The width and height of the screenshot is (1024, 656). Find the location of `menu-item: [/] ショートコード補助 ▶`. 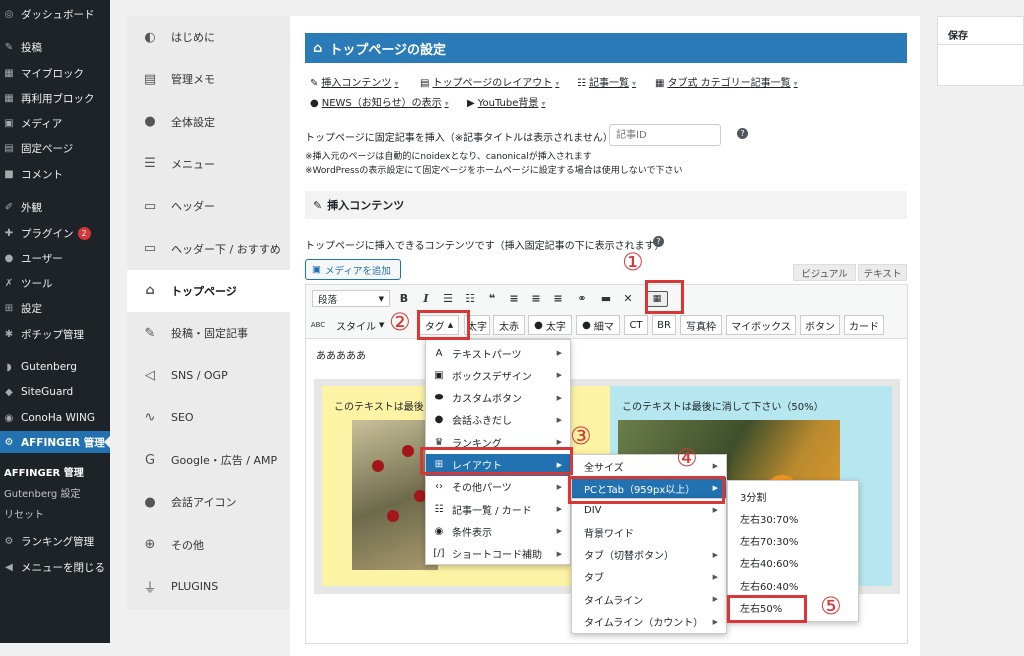

menu-item: [/] ショートコード補助 ▶ is located at coordinates (498, 554).